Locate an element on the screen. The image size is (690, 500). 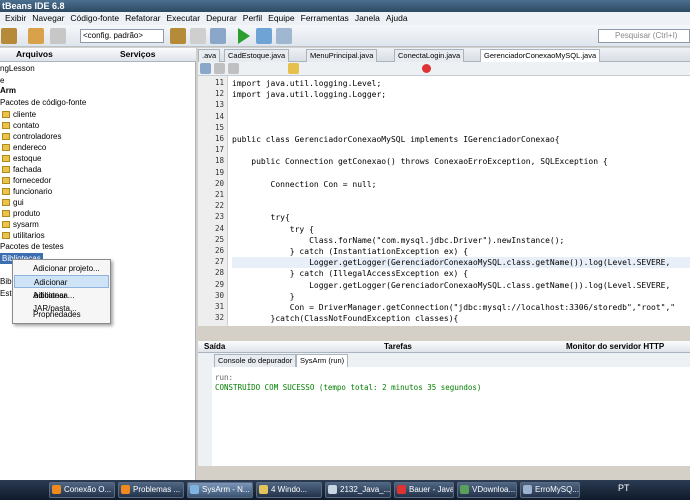
line-number: 11 is located at coordinates (219, 82).